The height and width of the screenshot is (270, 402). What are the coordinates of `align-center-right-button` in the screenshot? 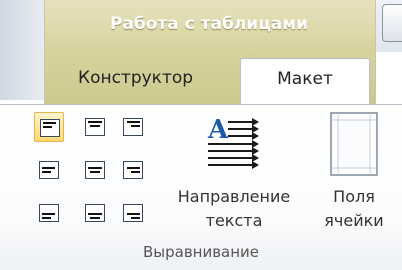 It's located at (133, 170).